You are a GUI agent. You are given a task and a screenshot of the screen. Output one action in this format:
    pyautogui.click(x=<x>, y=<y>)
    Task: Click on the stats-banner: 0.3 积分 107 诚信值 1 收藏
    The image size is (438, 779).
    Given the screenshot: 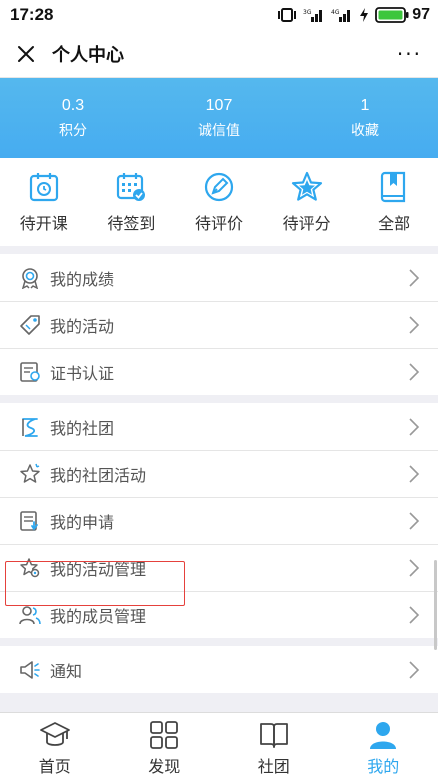 What is the action you would take?
    pyautogui.click(x=219, y=118)
    